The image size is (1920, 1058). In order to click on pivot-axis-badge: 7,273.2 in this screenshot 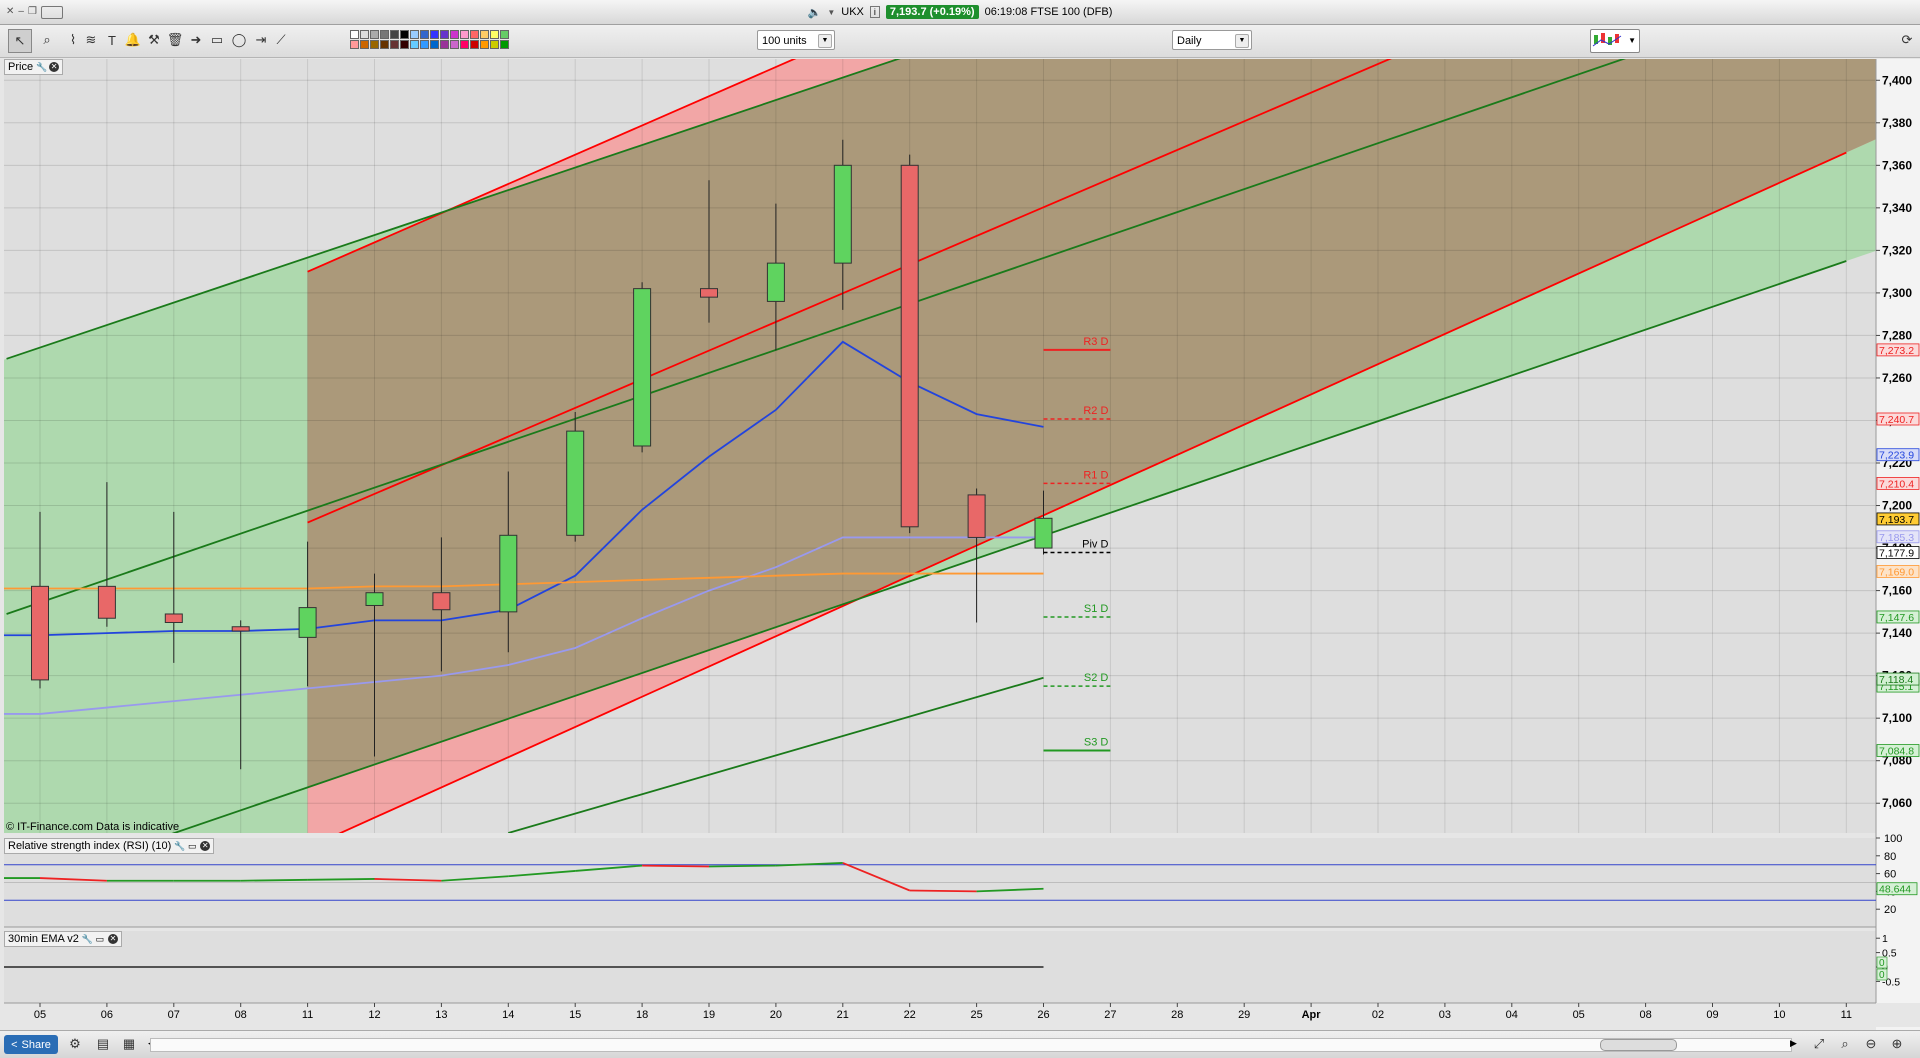, I will do `click(1896, 351)`.